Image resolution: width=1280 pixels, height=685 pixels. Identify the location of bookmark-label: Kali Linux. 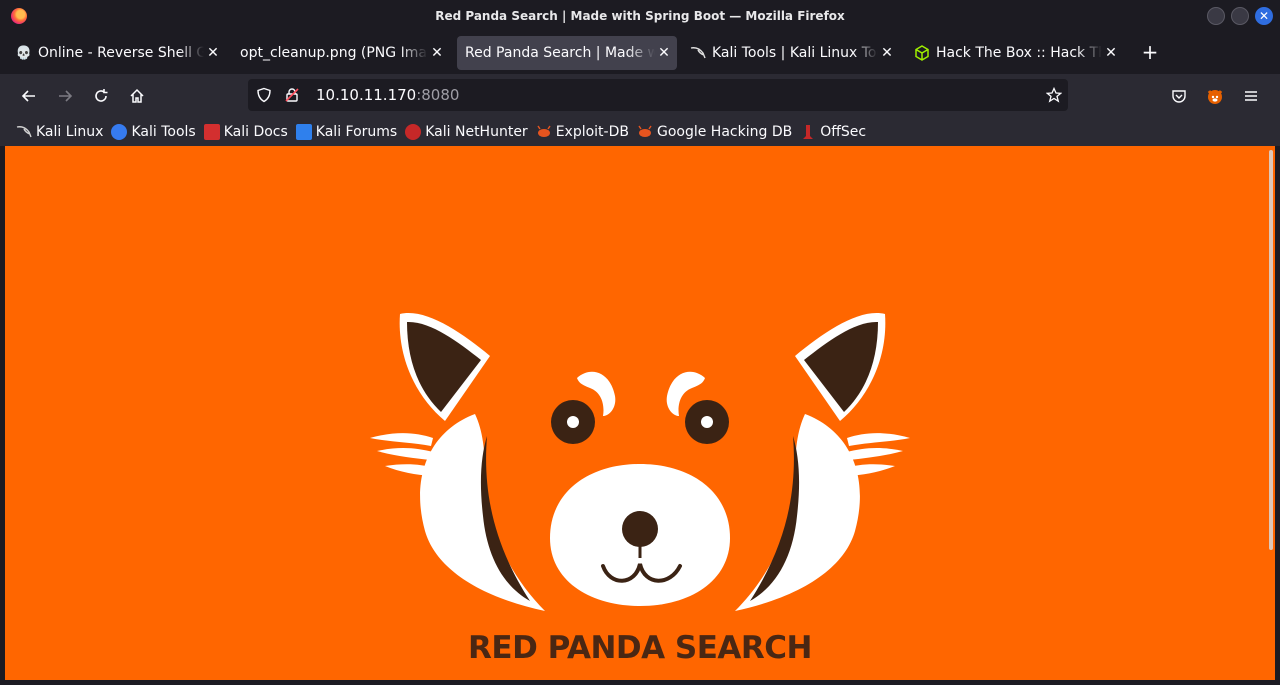
(70, 132).